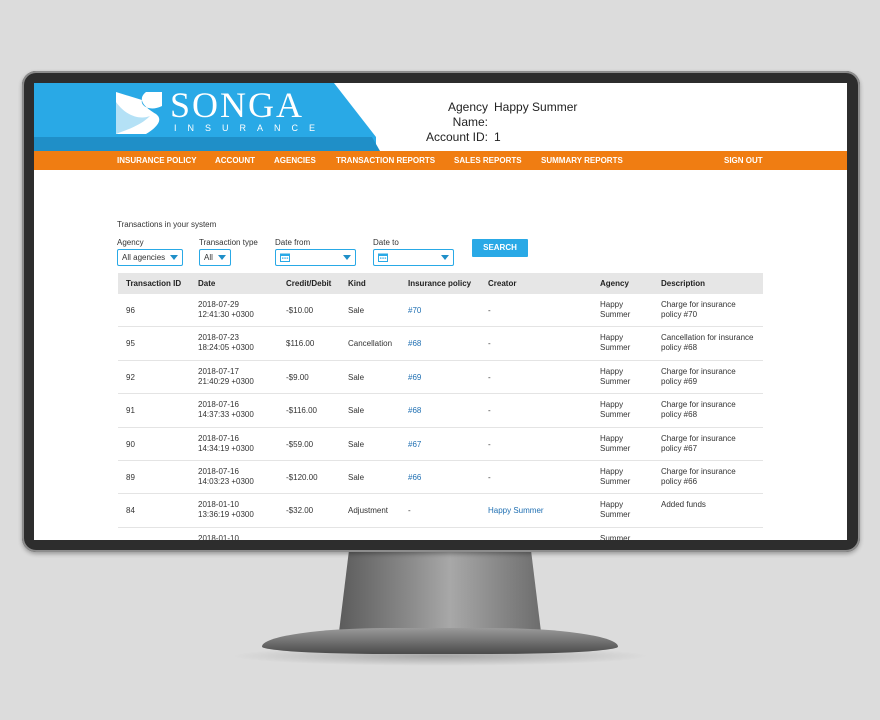 The image size is (880, 720). I want to click on col-credit-debit: Credit/Debit, so click(308, 283).